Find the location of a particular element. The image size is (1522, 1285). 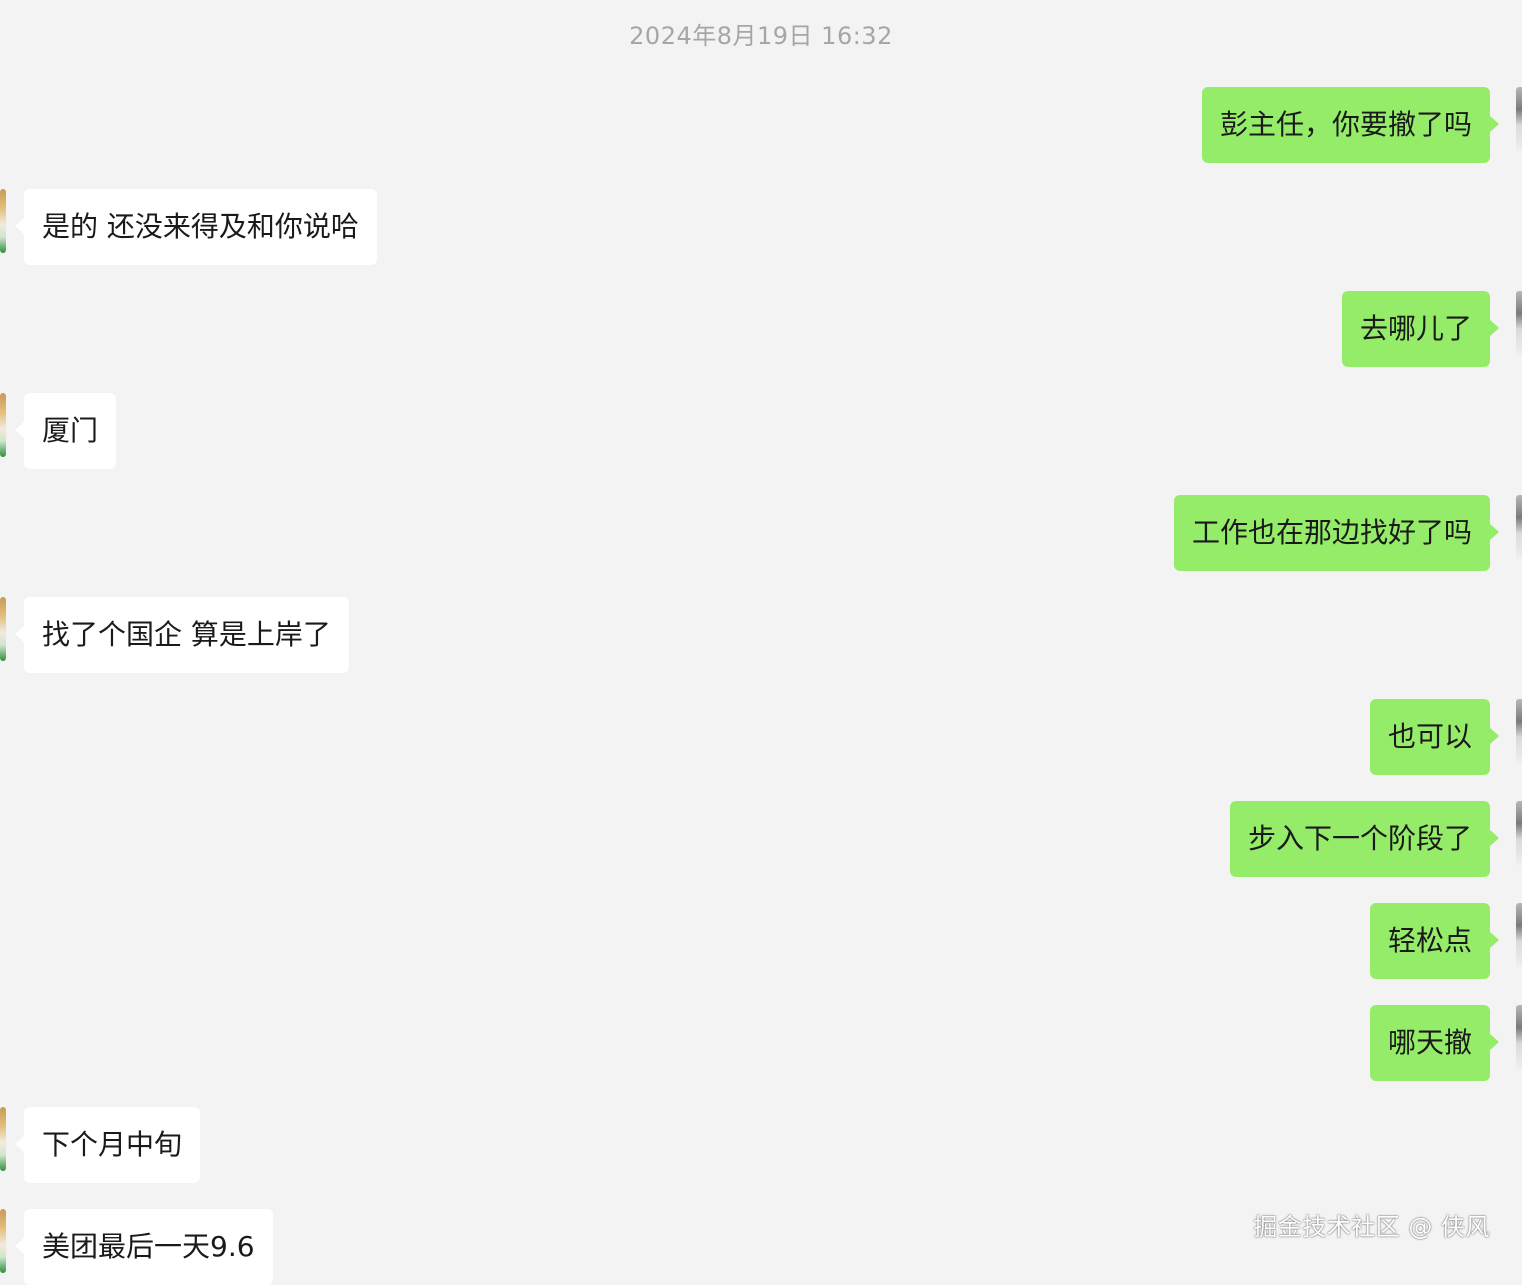

my-message-bubble: 哪天撤 is located at coordinates (1434, 1043).